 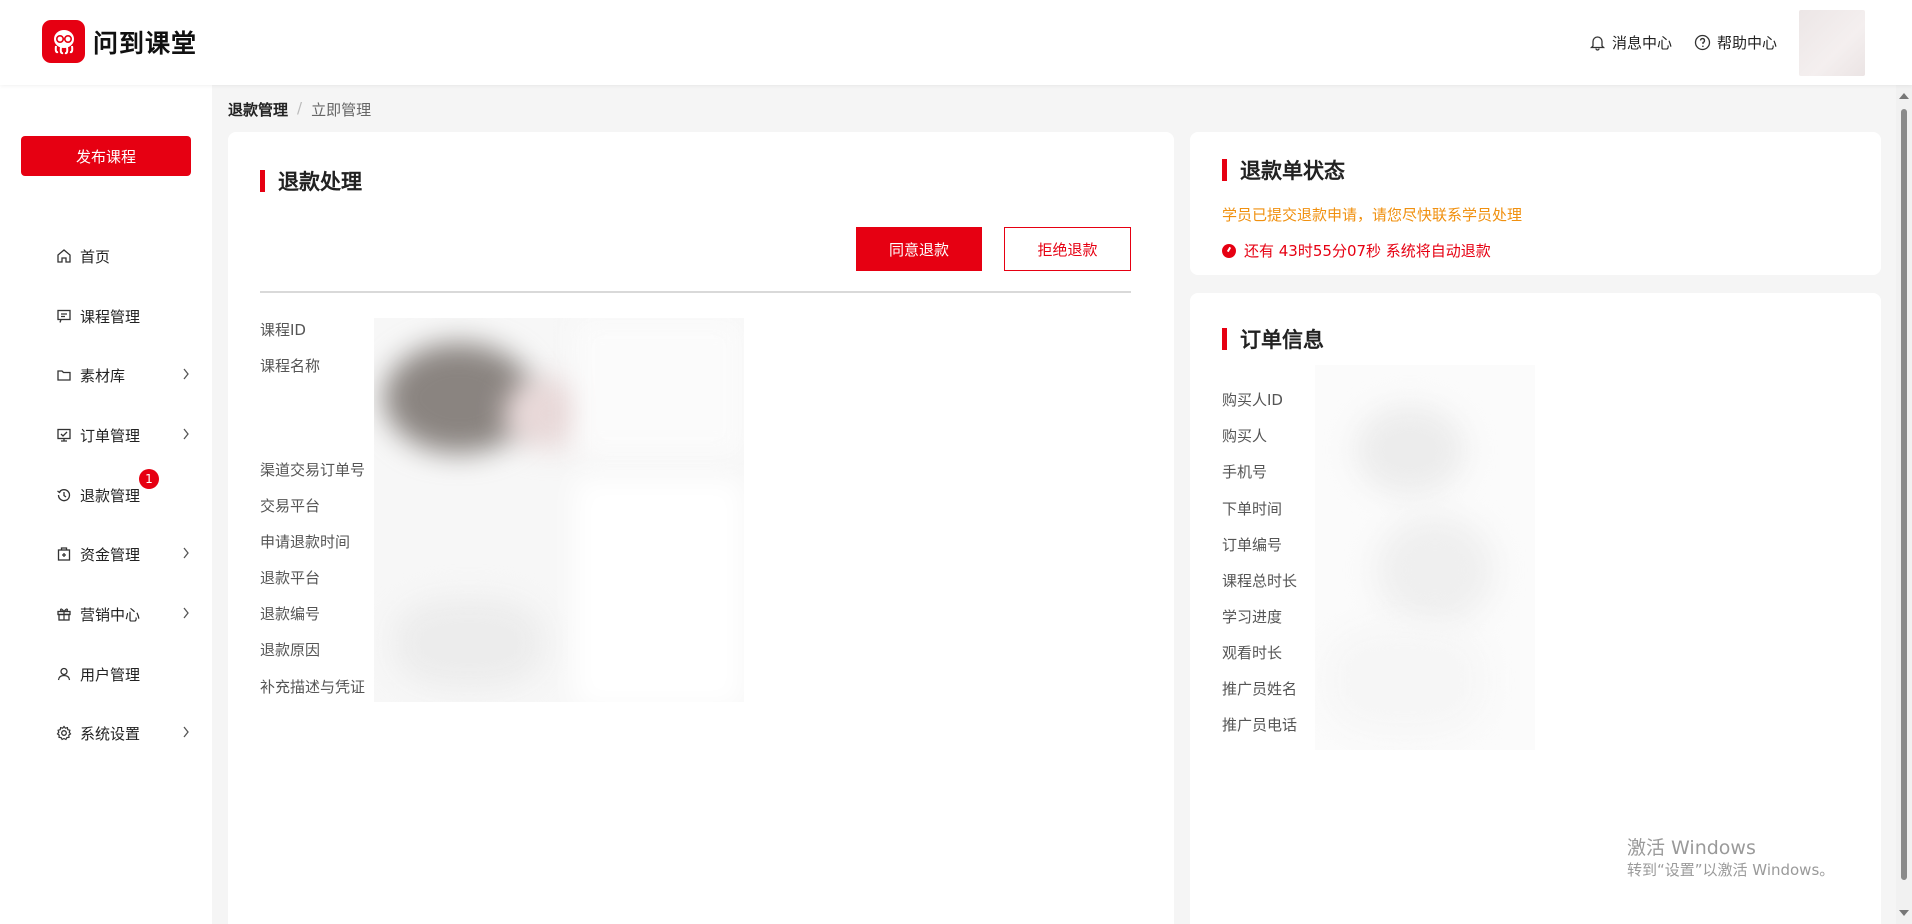 I want to click on user-avatar, so click(x=1832, y=42).